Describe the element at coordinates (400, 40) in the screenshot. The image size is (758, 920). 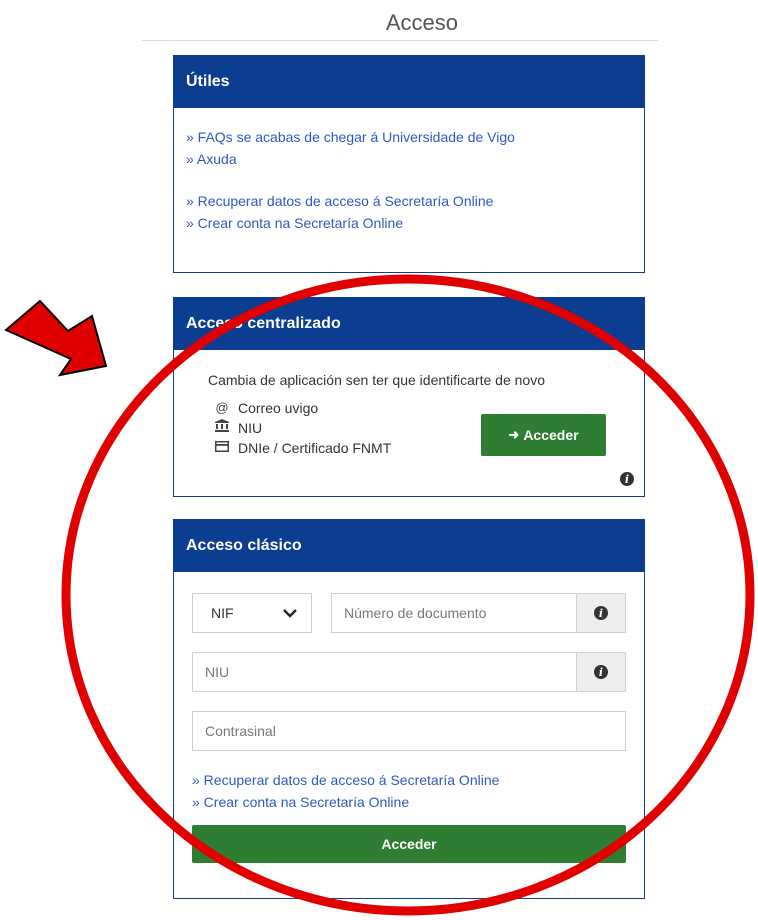
I see `title-divider` at that location.